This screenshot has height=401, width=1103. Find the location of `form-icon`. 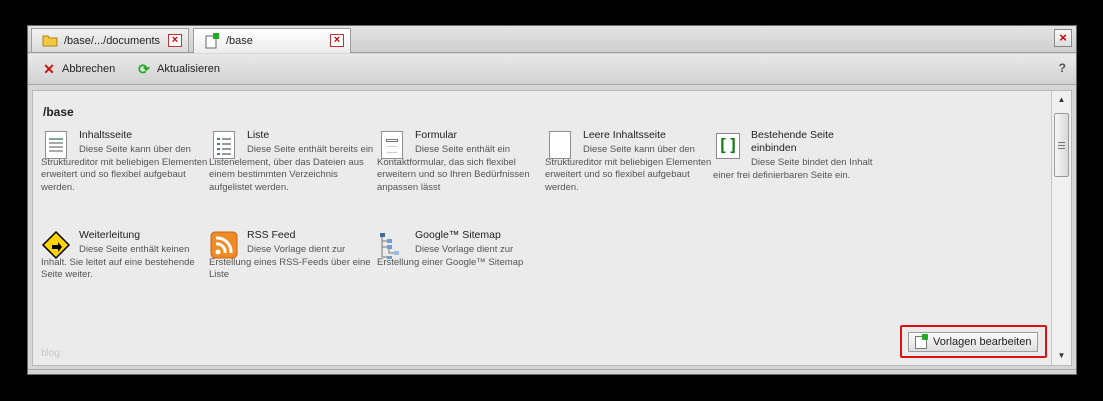

form-icon is located at coordinates (392, 145).